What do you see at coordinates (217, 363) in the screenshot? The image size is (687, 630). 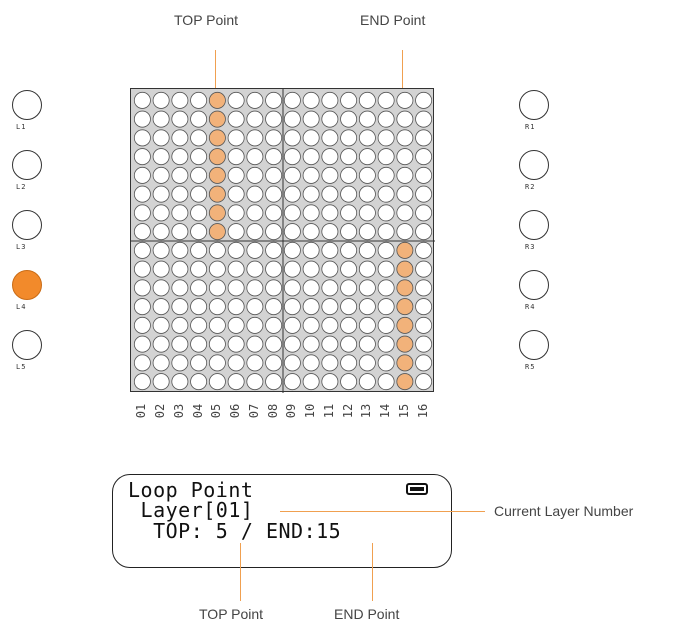 I see `grid-pad-r15-c5` at bounding box center [217, 363].